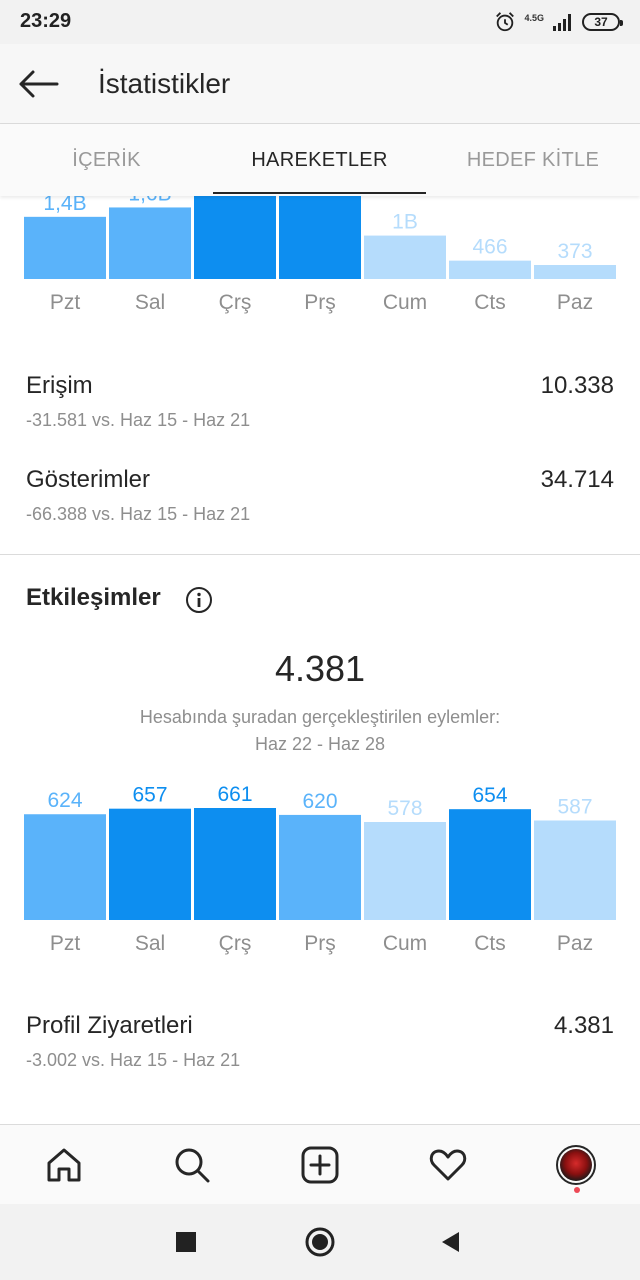 Image resolution: width=640 pixels, height=1280 pixels. I want to click on bar-value-label: 466, so click(489, 247).